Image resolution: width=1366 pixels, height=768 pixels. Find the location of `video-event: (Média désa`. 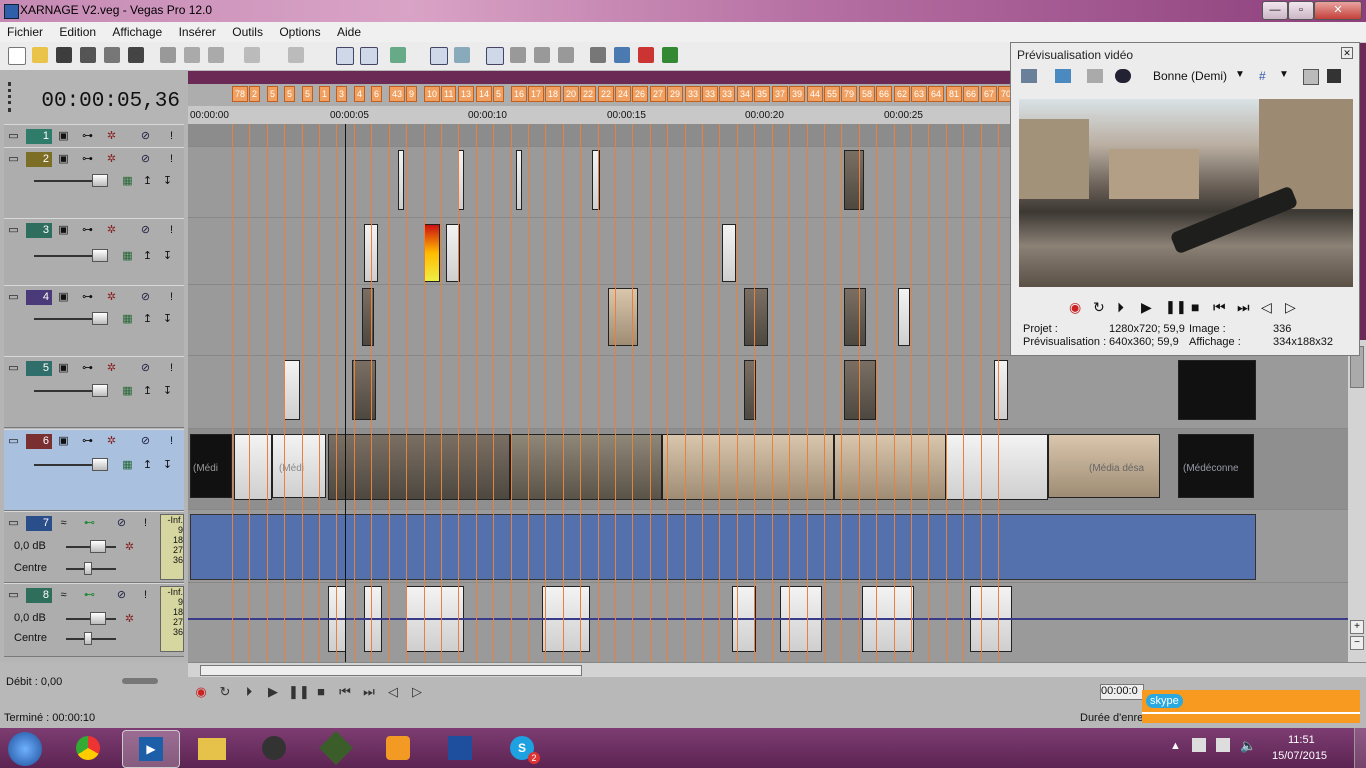

video-event: (Média désa is located at coordinates (1104, 466).